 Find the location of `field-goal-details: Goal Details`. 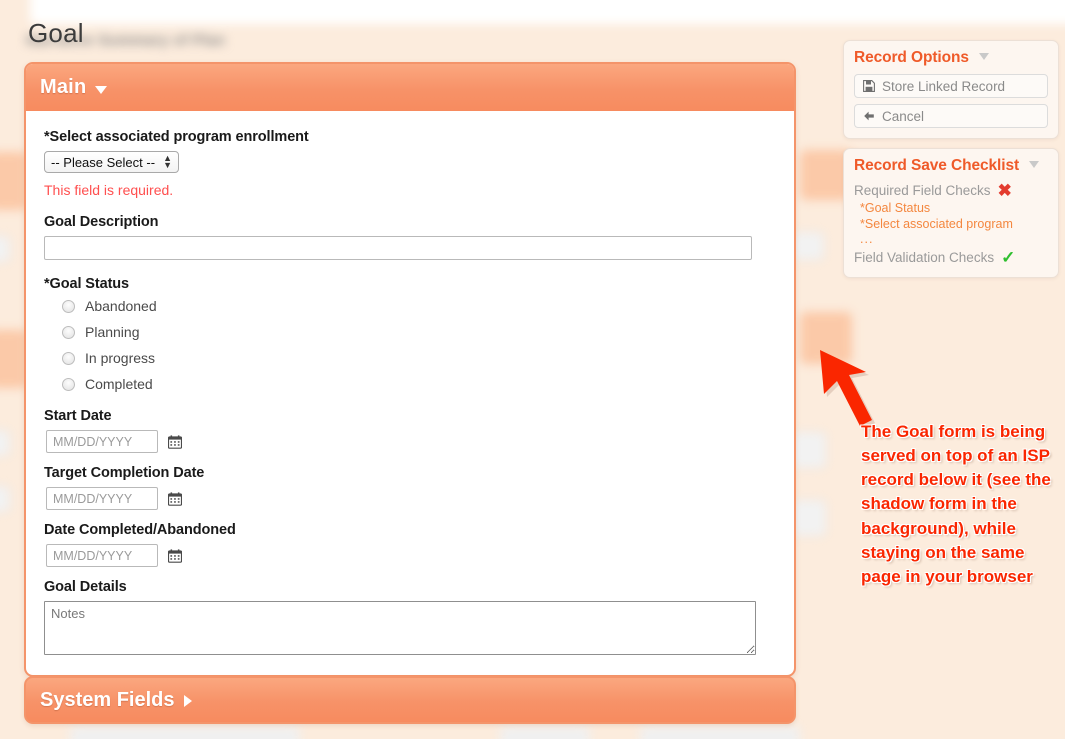

field-goal-details: Goal Details is located at coordinates (410, 617).